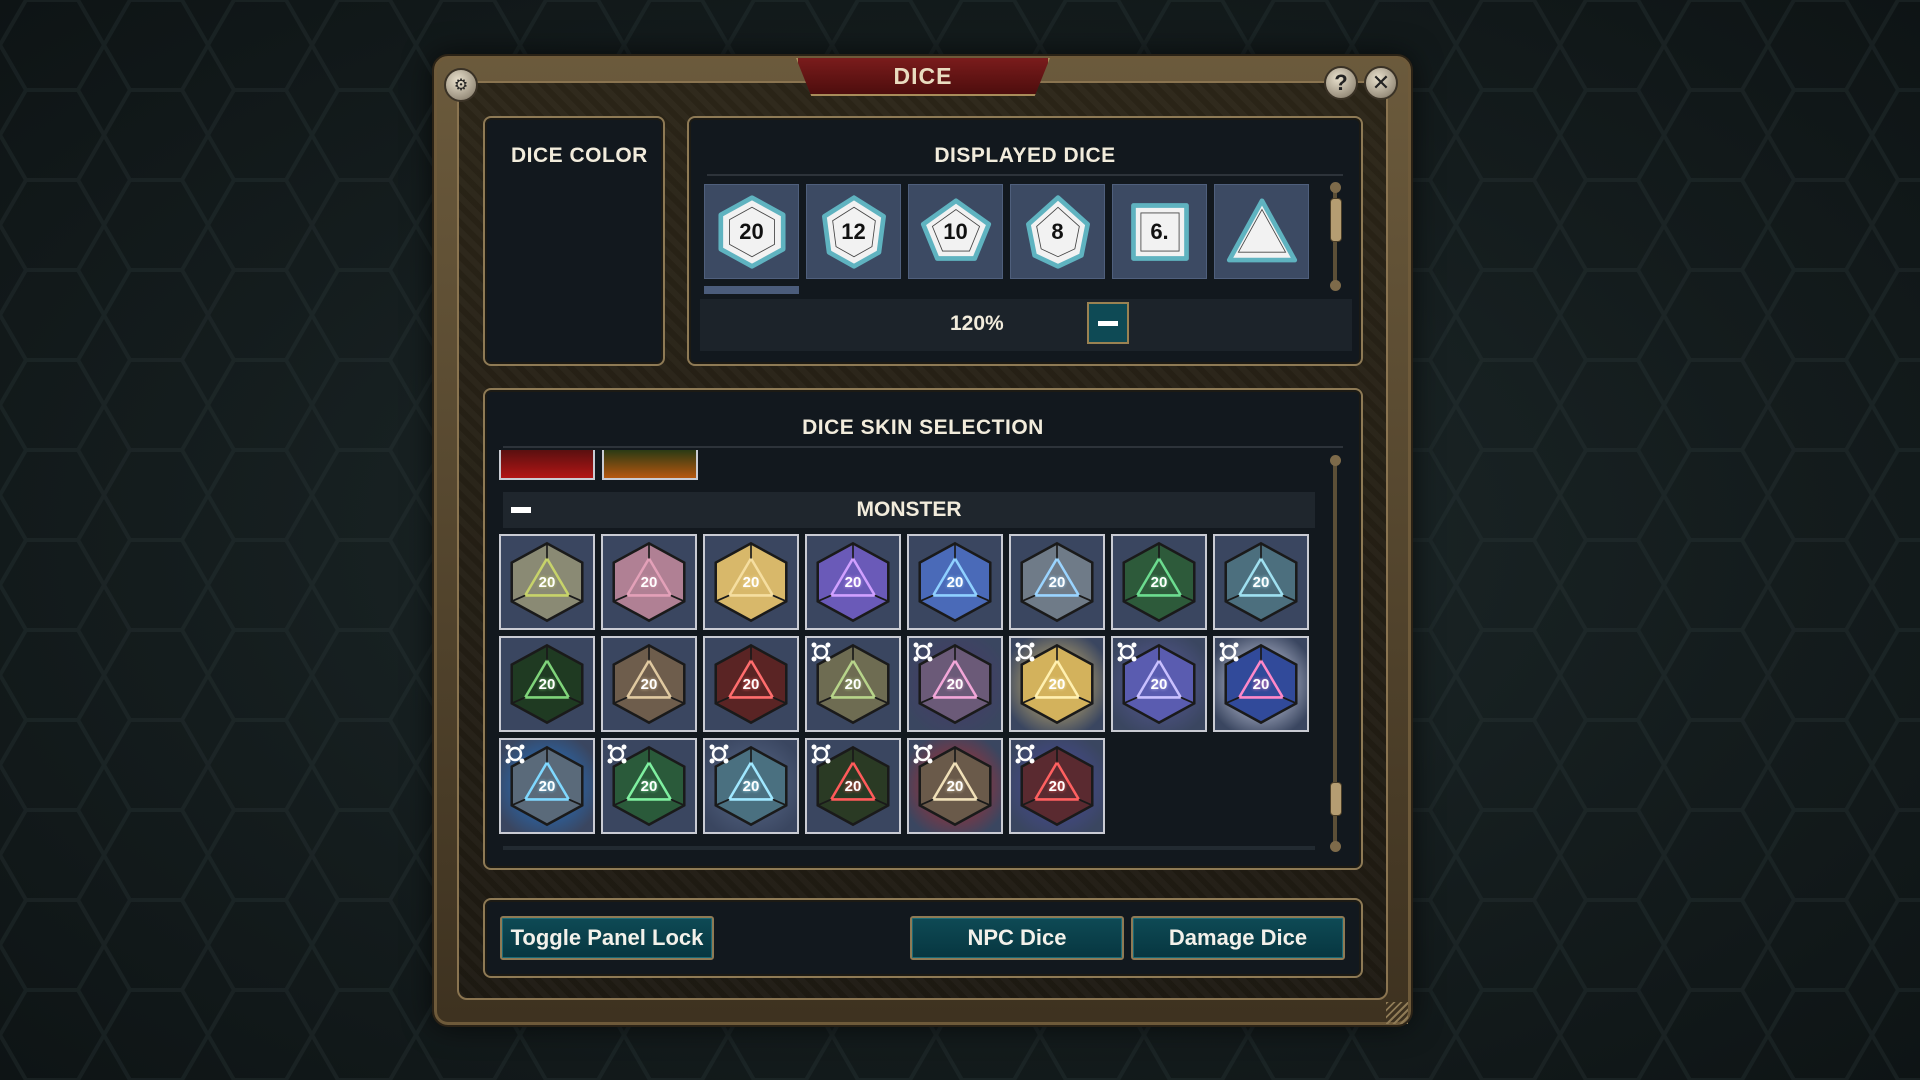  I want to click on die-face-label: 6., so click(1159, 231).